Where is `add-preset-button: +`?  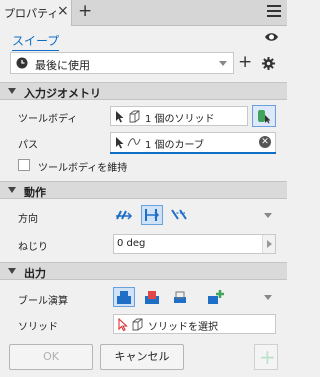
add-preset-button: + is located at coordinates (245, 62).